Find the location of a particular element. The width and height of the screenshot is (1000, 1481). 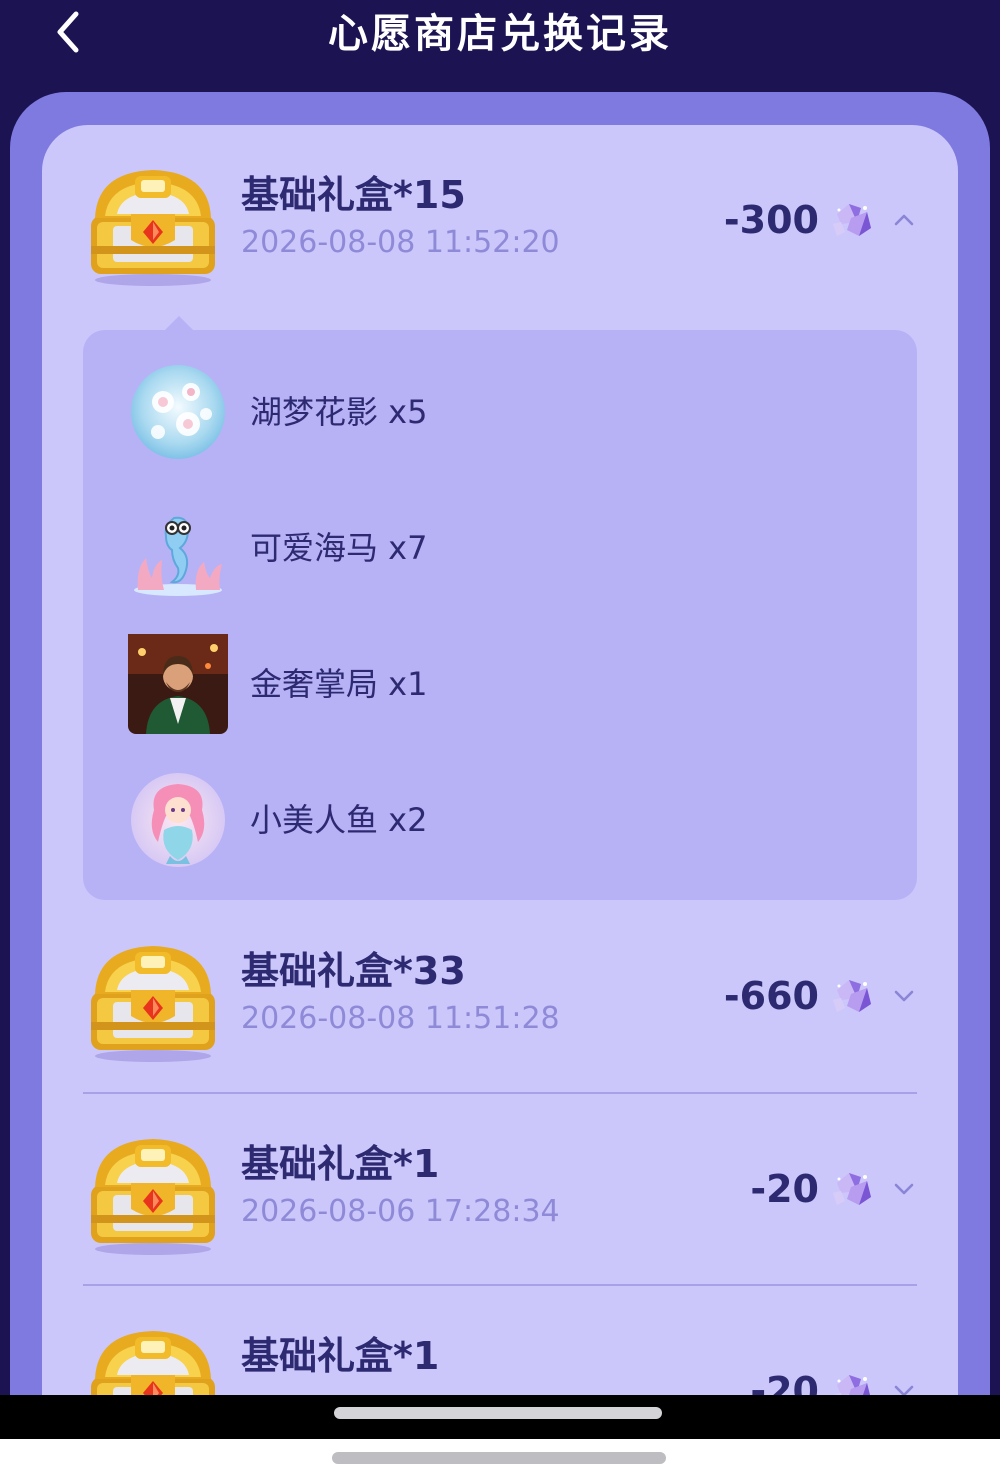

gift-item: 可爱海马 x7 is located at coordinates (478, 548).